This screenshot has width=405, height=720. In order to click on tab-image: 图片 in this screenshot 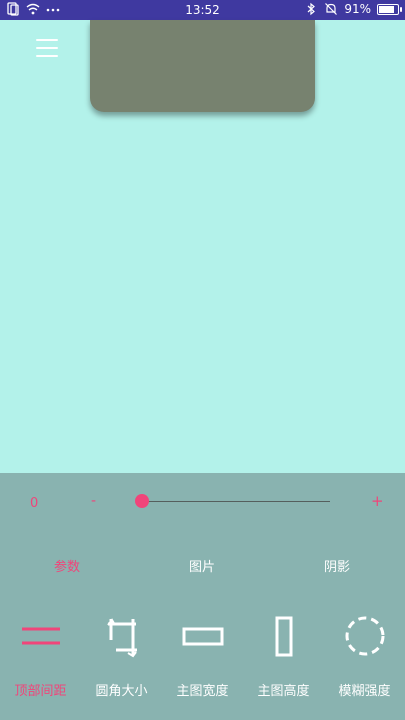, I will do `click(202, 565)`.